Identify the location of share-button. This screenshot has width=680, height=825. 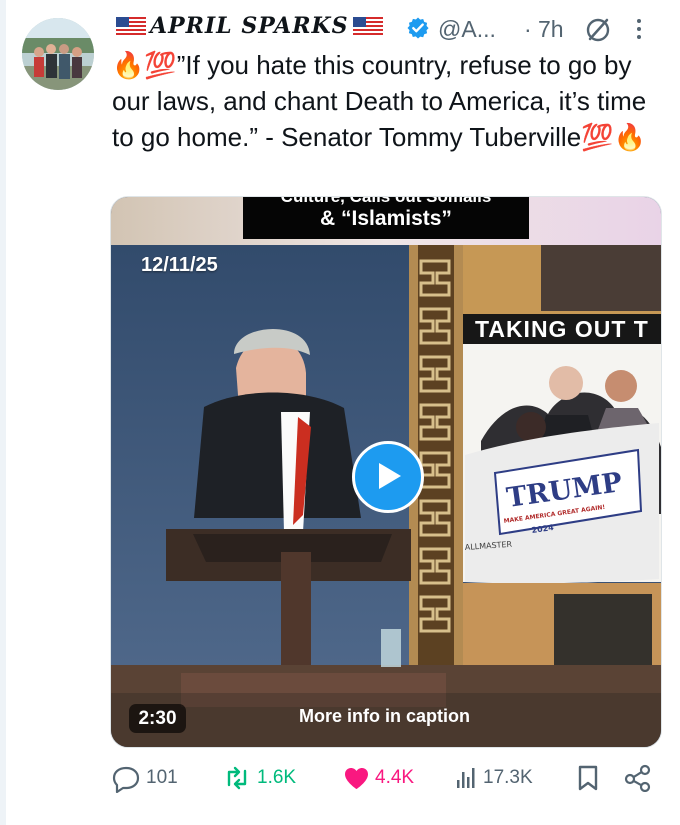
(638, 778).